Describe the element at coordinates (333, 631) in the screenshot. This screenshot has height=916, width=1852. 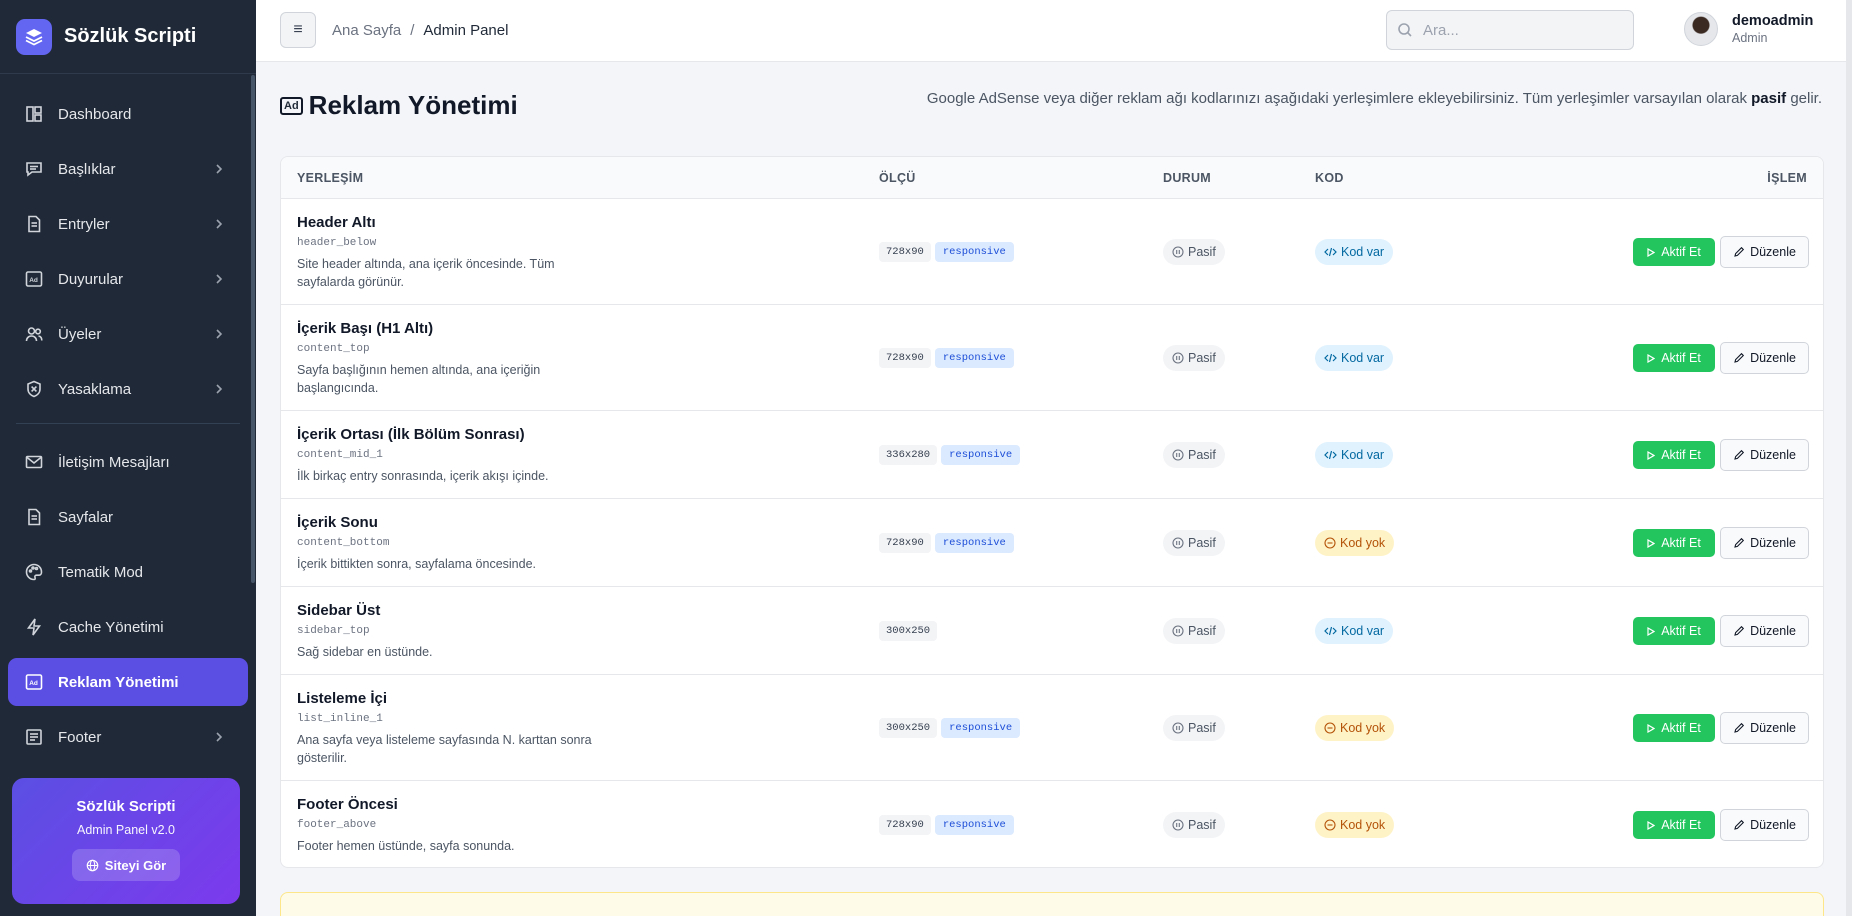
I see `placement-key: sidebar_top` at that location.